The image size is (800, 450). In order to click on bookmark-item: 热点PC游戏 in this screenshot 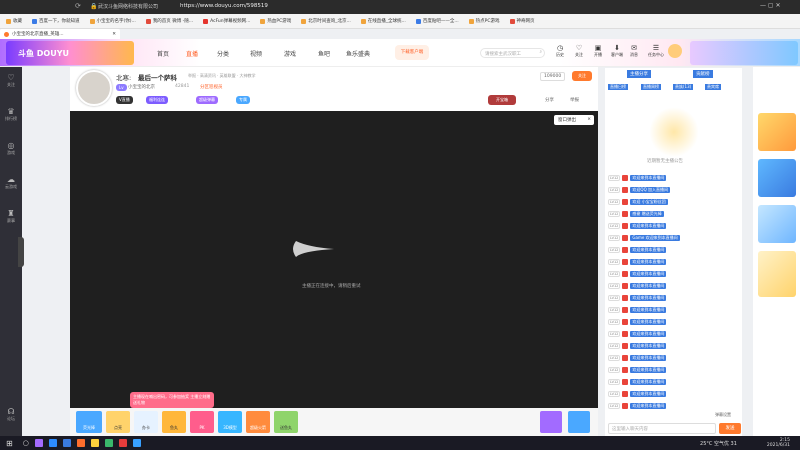, I will do `click(484, 21)`.